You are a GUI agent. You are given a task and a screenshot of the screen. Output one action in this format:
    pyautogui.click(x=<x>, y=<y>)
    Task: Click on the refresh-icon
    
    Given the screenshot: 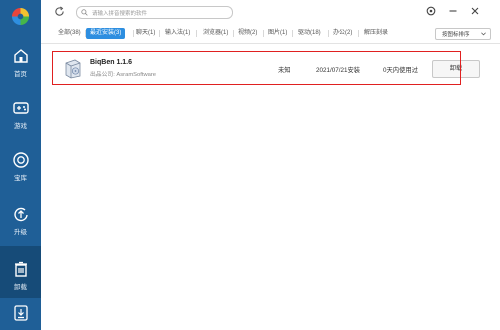 What is the action you would take?
    pyautogui.click(x=59, y=11)
    